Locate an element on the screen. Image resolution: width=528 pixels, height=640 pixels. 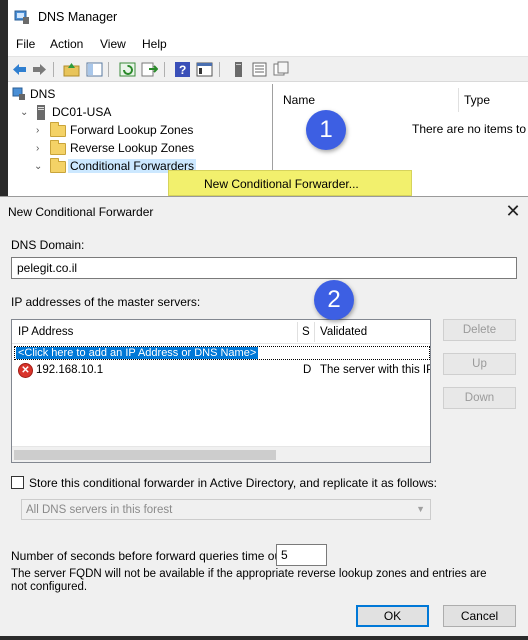
back-icon is located at coordinates (19, 69).